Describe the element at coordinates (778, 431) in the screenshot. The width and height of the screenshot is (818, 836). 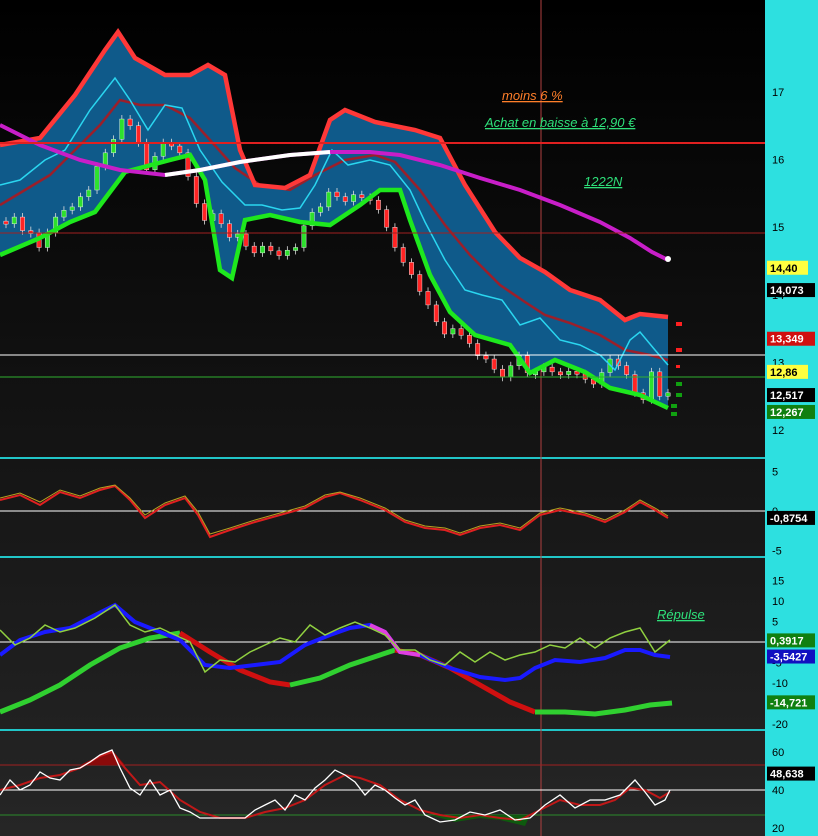
I see `axis-tick-label: 12` at that location.